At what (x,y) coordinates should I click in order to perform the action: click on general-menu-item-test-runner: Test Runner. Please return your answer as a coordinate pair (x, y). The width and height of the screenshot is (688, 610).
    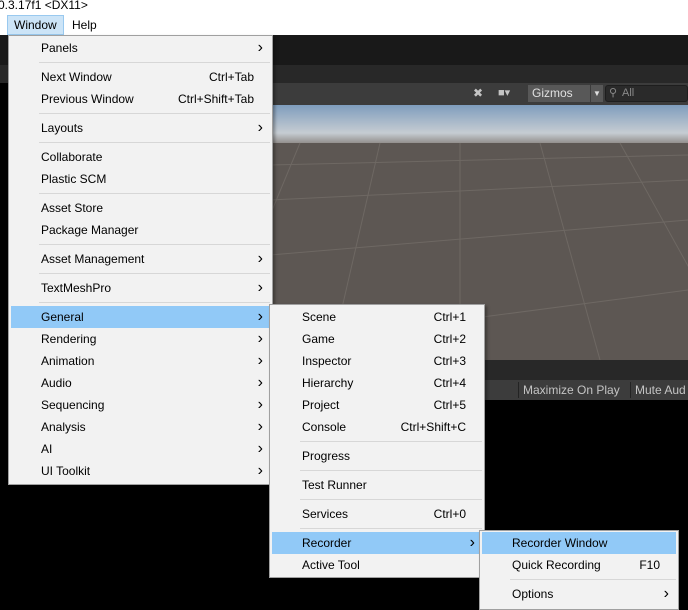
    Looking at the image, I should click on (377, 485).